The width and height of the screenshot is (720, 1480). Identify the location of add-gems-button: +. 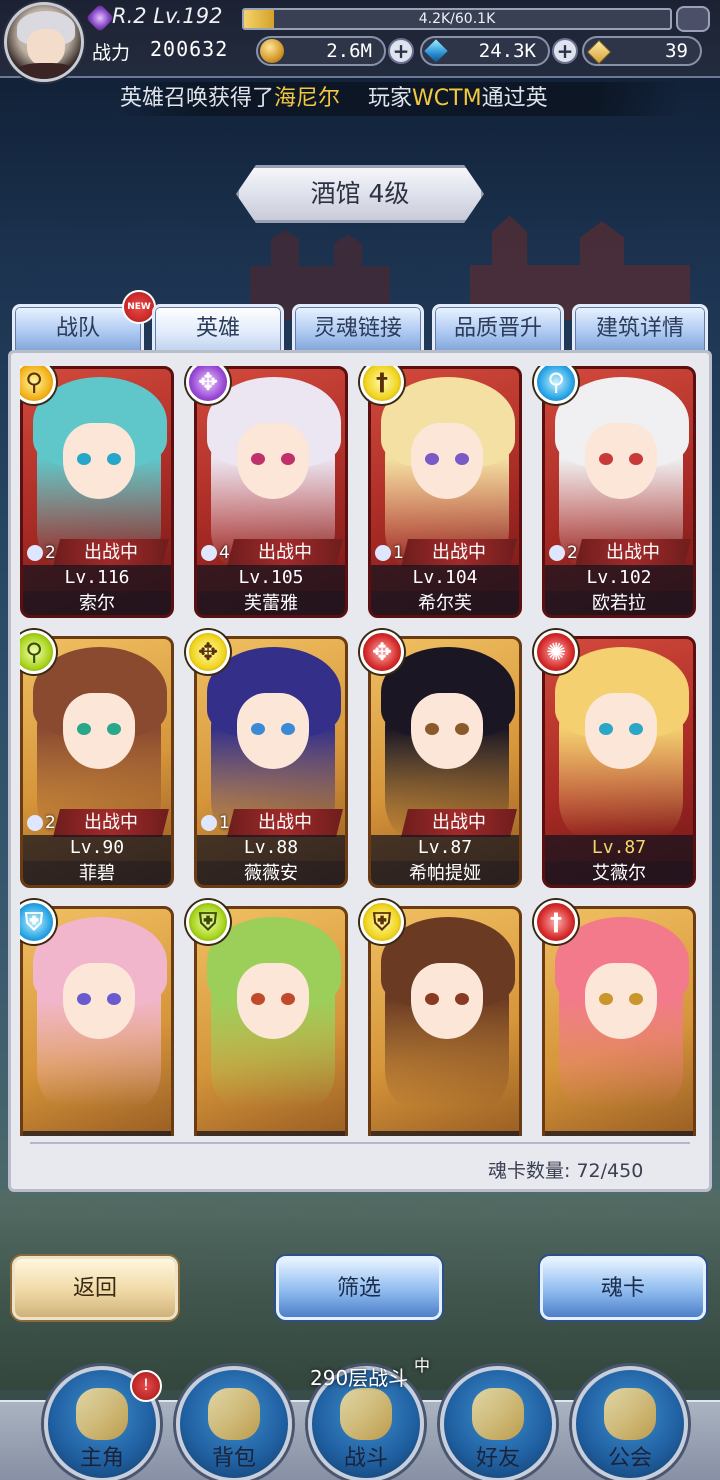
(565, 51).